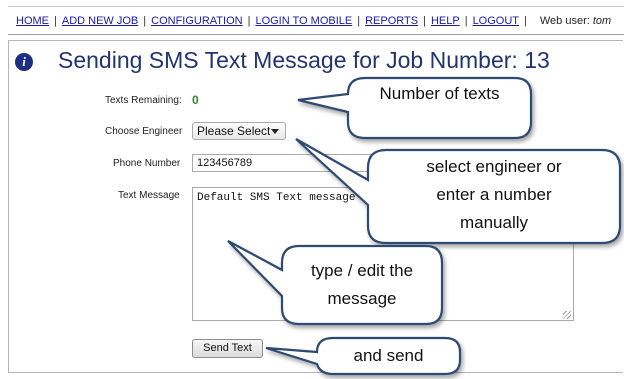 The width and height of the screenshot is (624, 379). Describe the element at coordinates (388, 355) in the screenshot. I see `callout-and-send-text: and send` at that location.